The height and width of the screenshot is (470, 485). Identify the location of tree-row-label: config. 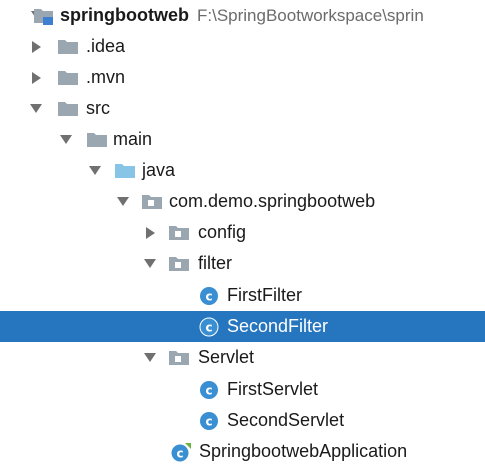
(222, 232).